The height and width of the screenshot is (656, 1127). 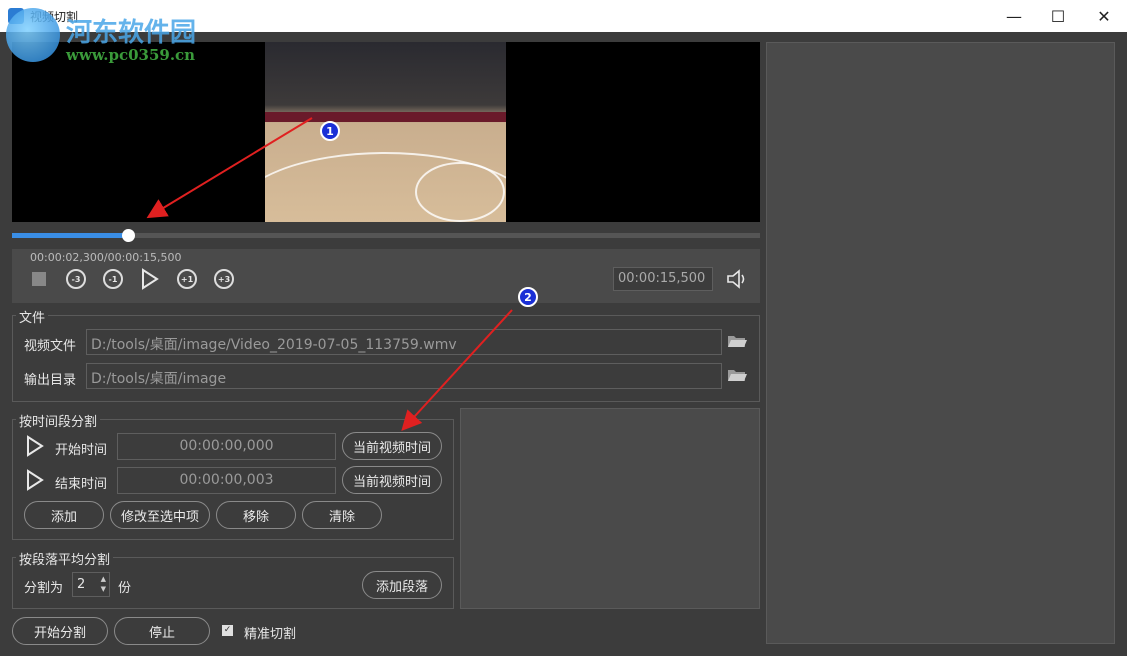 I want to click on clear-button: 清除, so click(x=342, y=515).